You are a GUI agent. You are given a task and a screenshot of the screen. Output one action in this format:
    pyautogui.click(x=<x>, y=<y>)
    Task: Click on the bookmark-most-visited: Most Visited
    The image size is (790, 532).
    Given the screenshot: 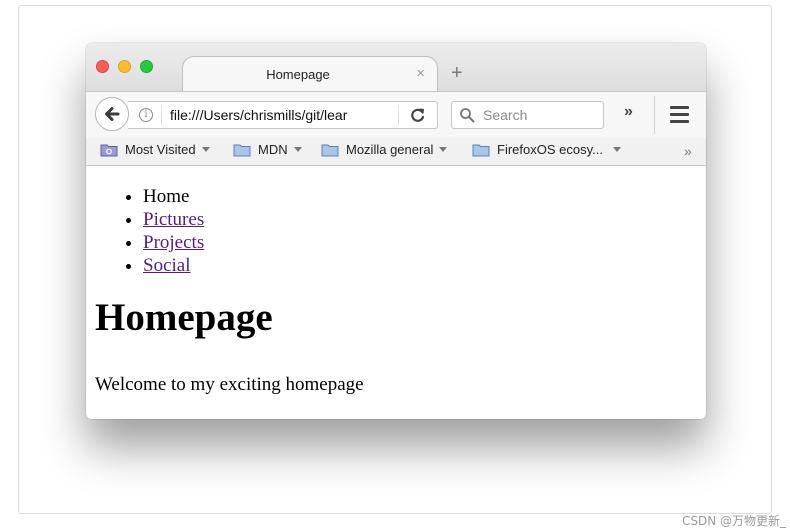 What is the action you would take?
    pyautogui.click(x=155, y=149)
    